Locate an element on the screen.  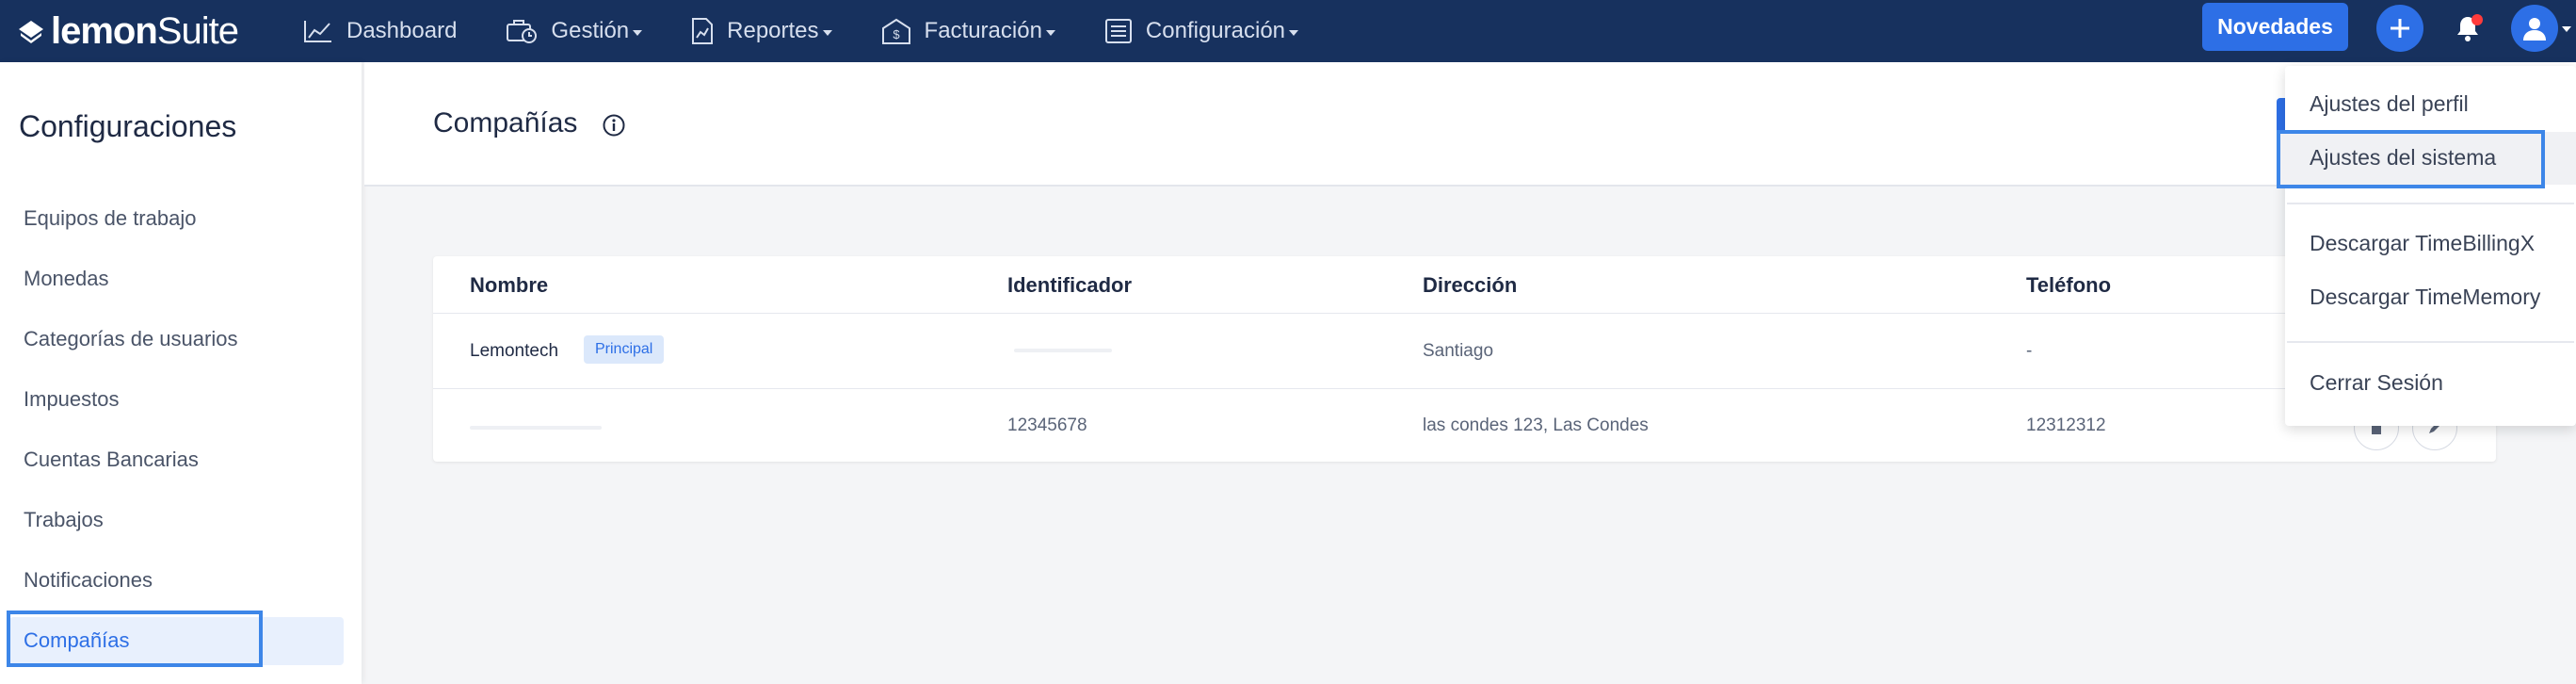
sidebar-item-categorias: Categorías de usuarios is located at coordinates (130, 339).